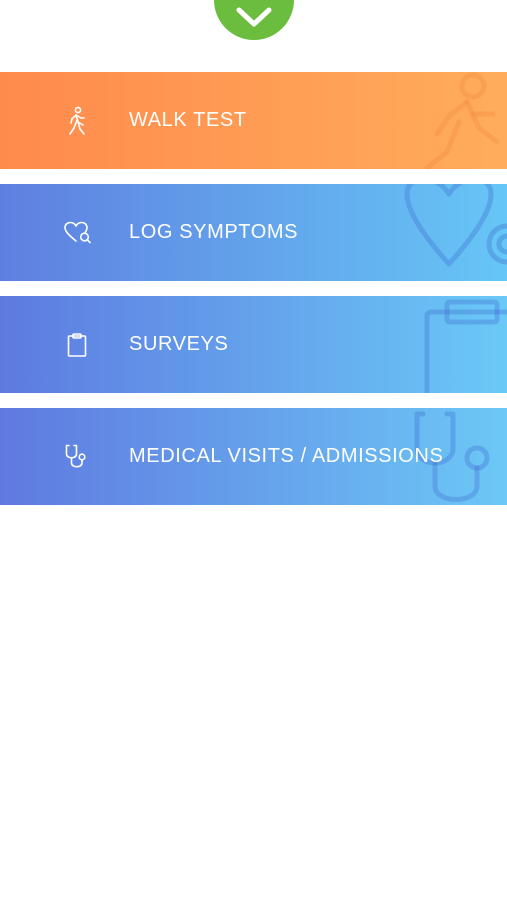 The image size is (507, 900). What do you see at coordinates (254, 17) in the screenshot?
I see `chevron-down-icon` at bounding box center [254, 17].